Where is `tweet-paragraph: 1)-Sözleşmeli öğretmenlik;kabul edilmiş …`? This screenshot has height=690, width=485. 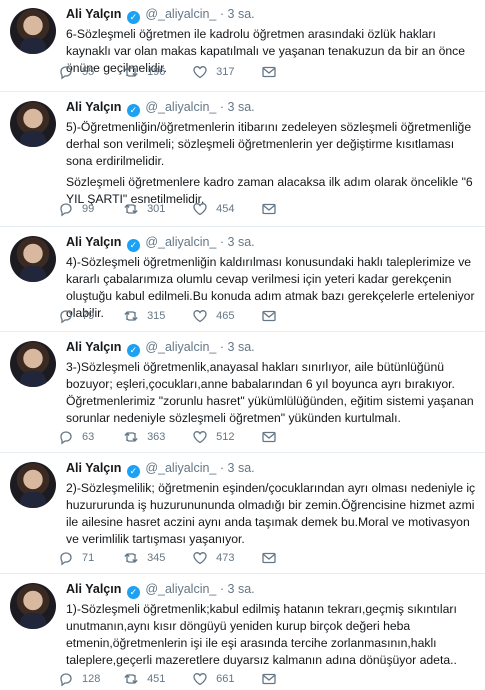 tweet-paragraph: 1)-Sözleşmeli öğretmenlik;kabul edilmiş … is located at coordinates (261, 634).